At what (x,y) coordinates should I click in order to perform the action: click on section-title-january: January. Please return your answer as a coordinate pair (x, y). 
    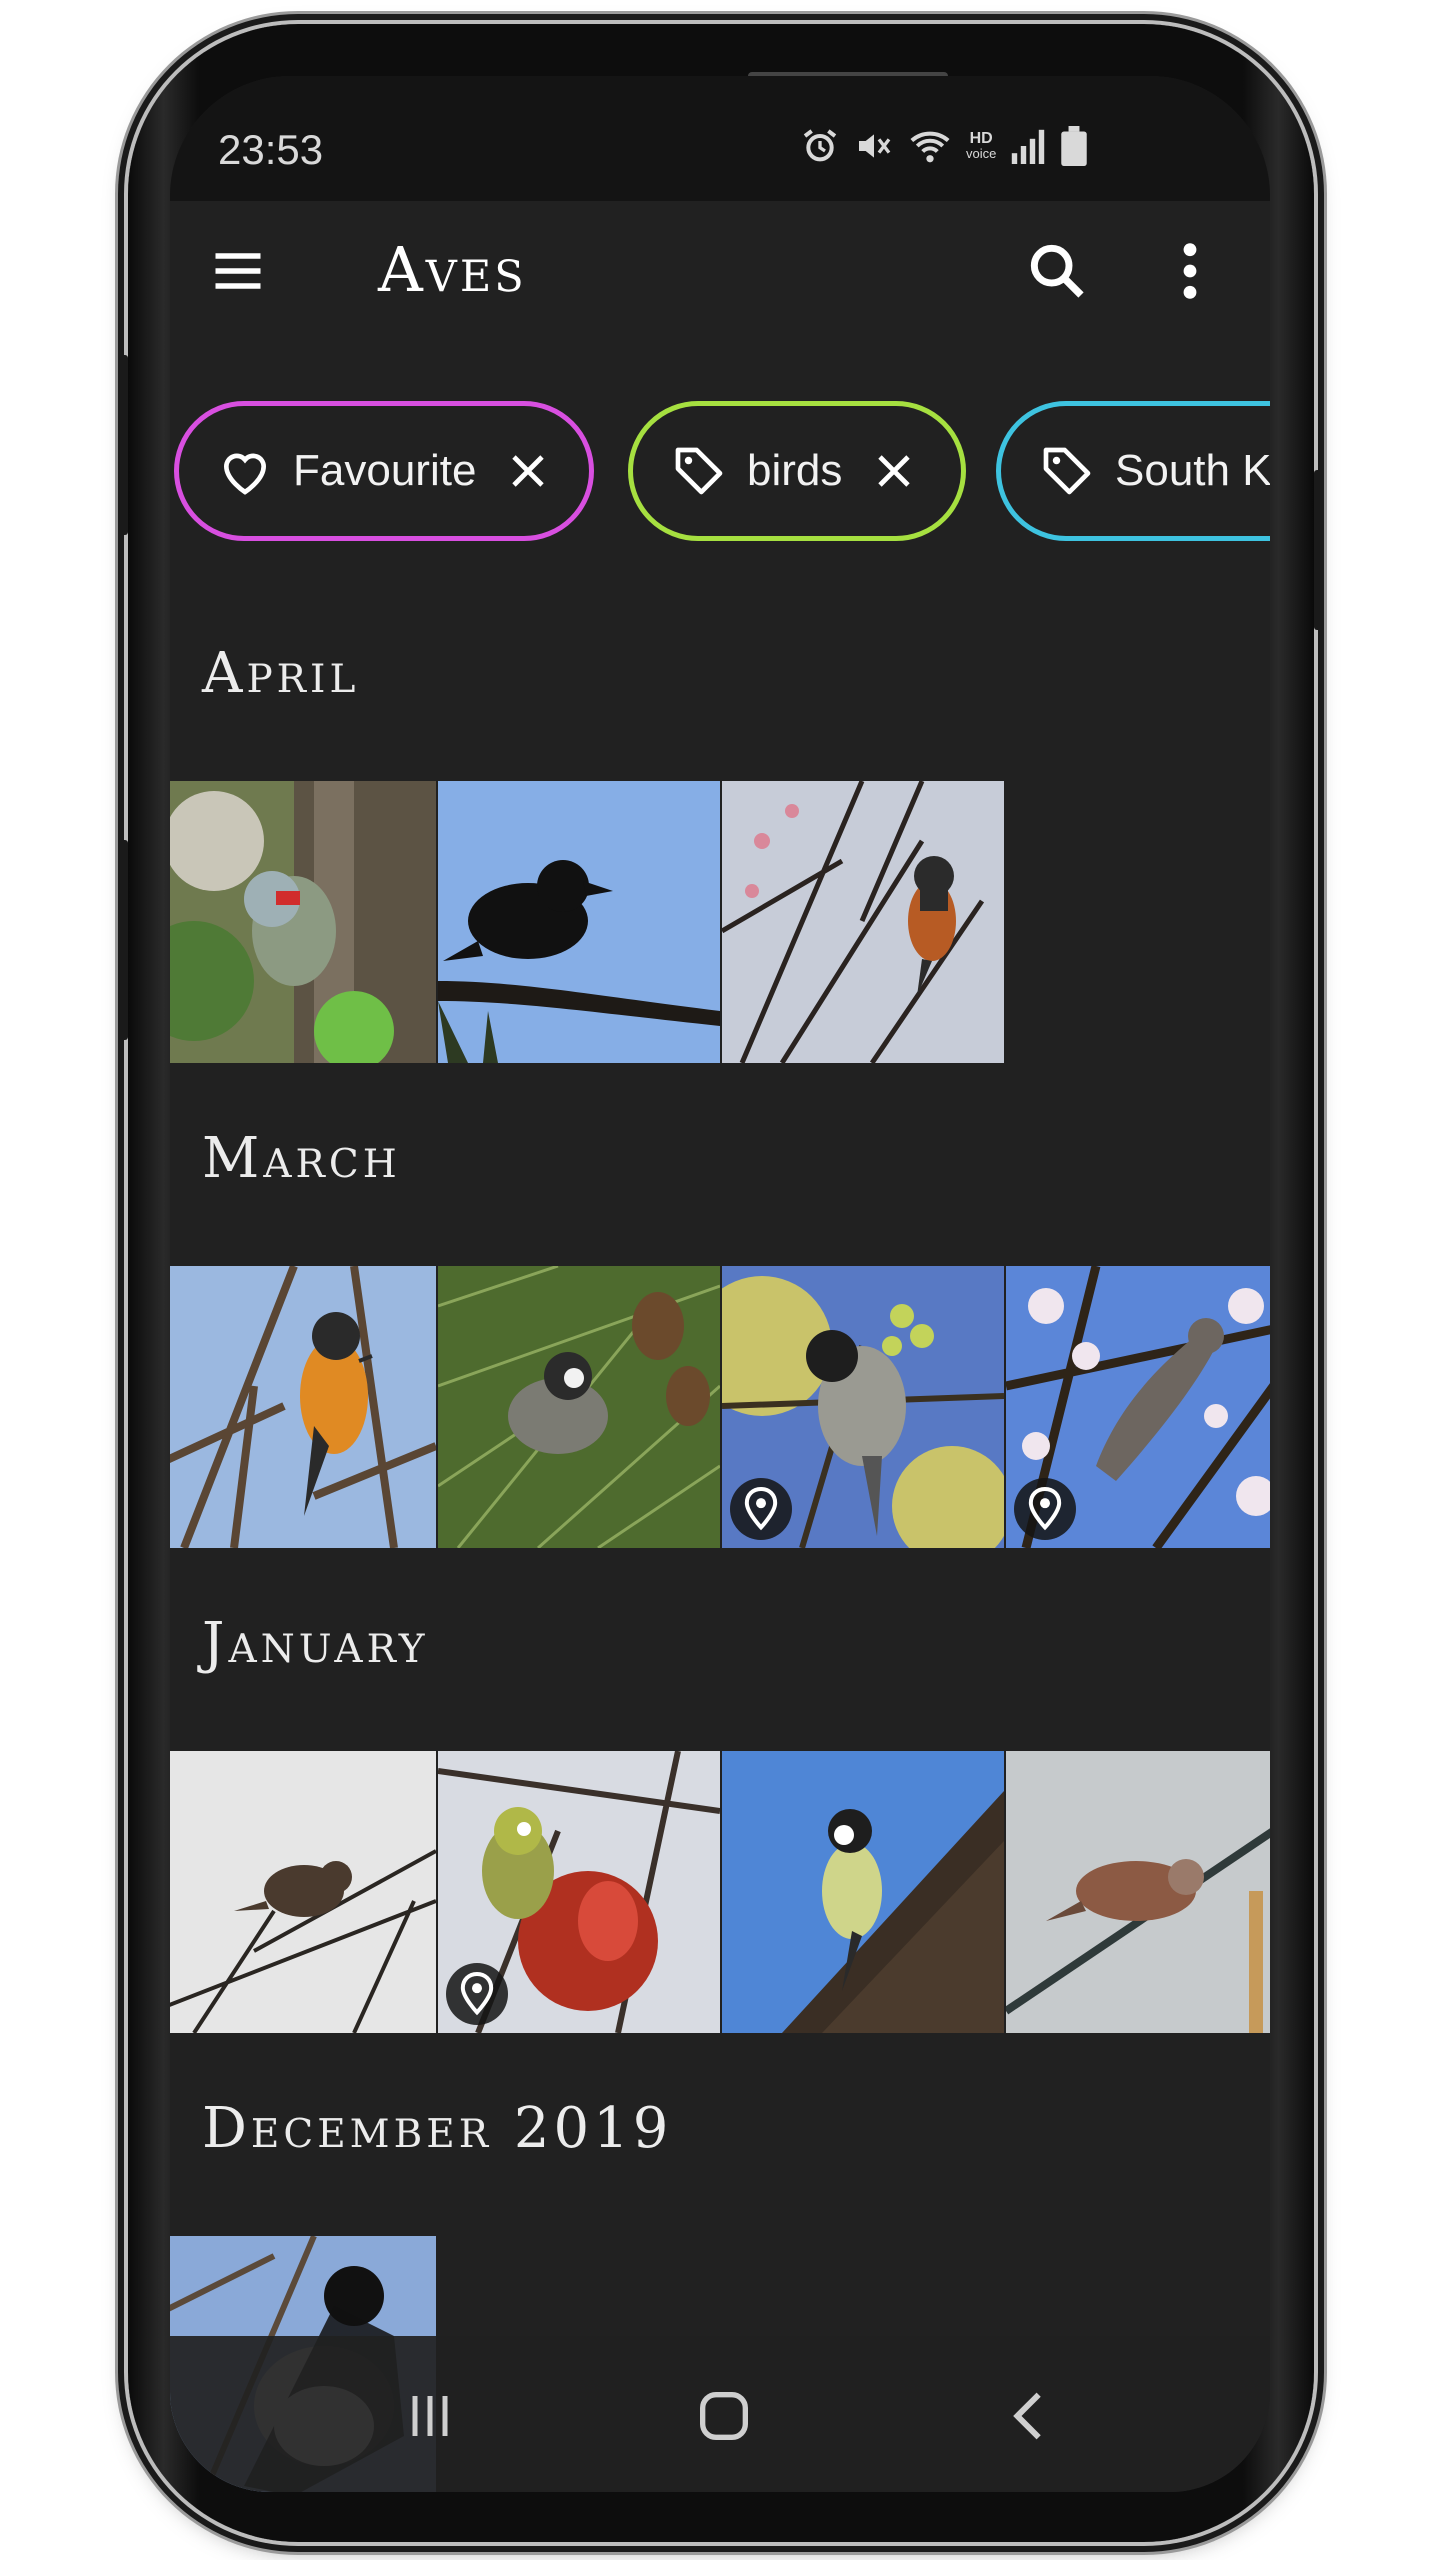
    Looking at the image, I should click on (315, 1643).